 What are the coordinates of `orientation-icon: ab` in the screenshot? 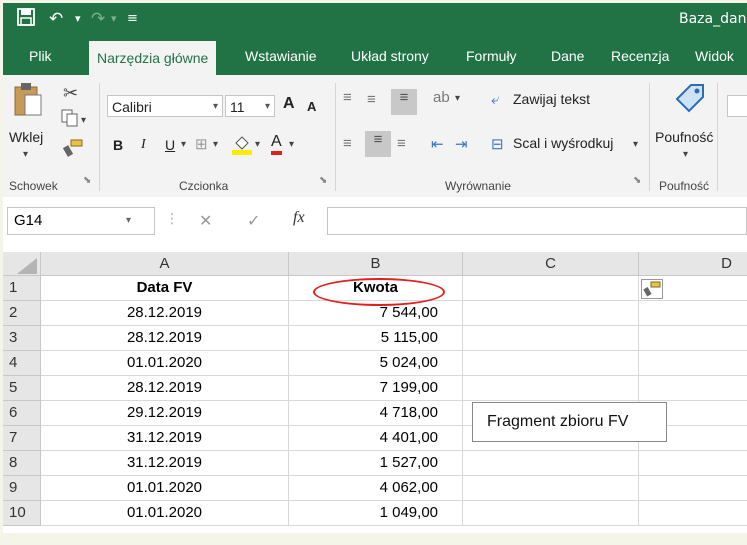 It's located at (441, 97).